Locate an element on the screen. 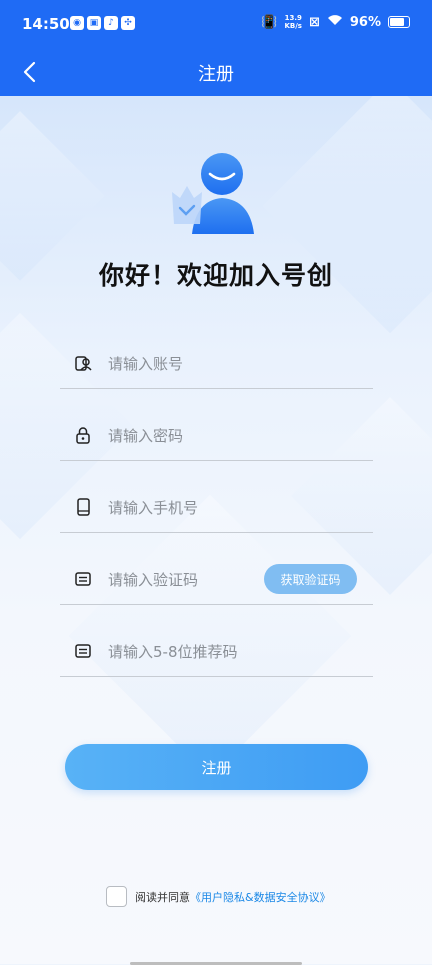  agreement-link: 《用户隐私&数据安全协议》 is located at coordinates (260, 897).